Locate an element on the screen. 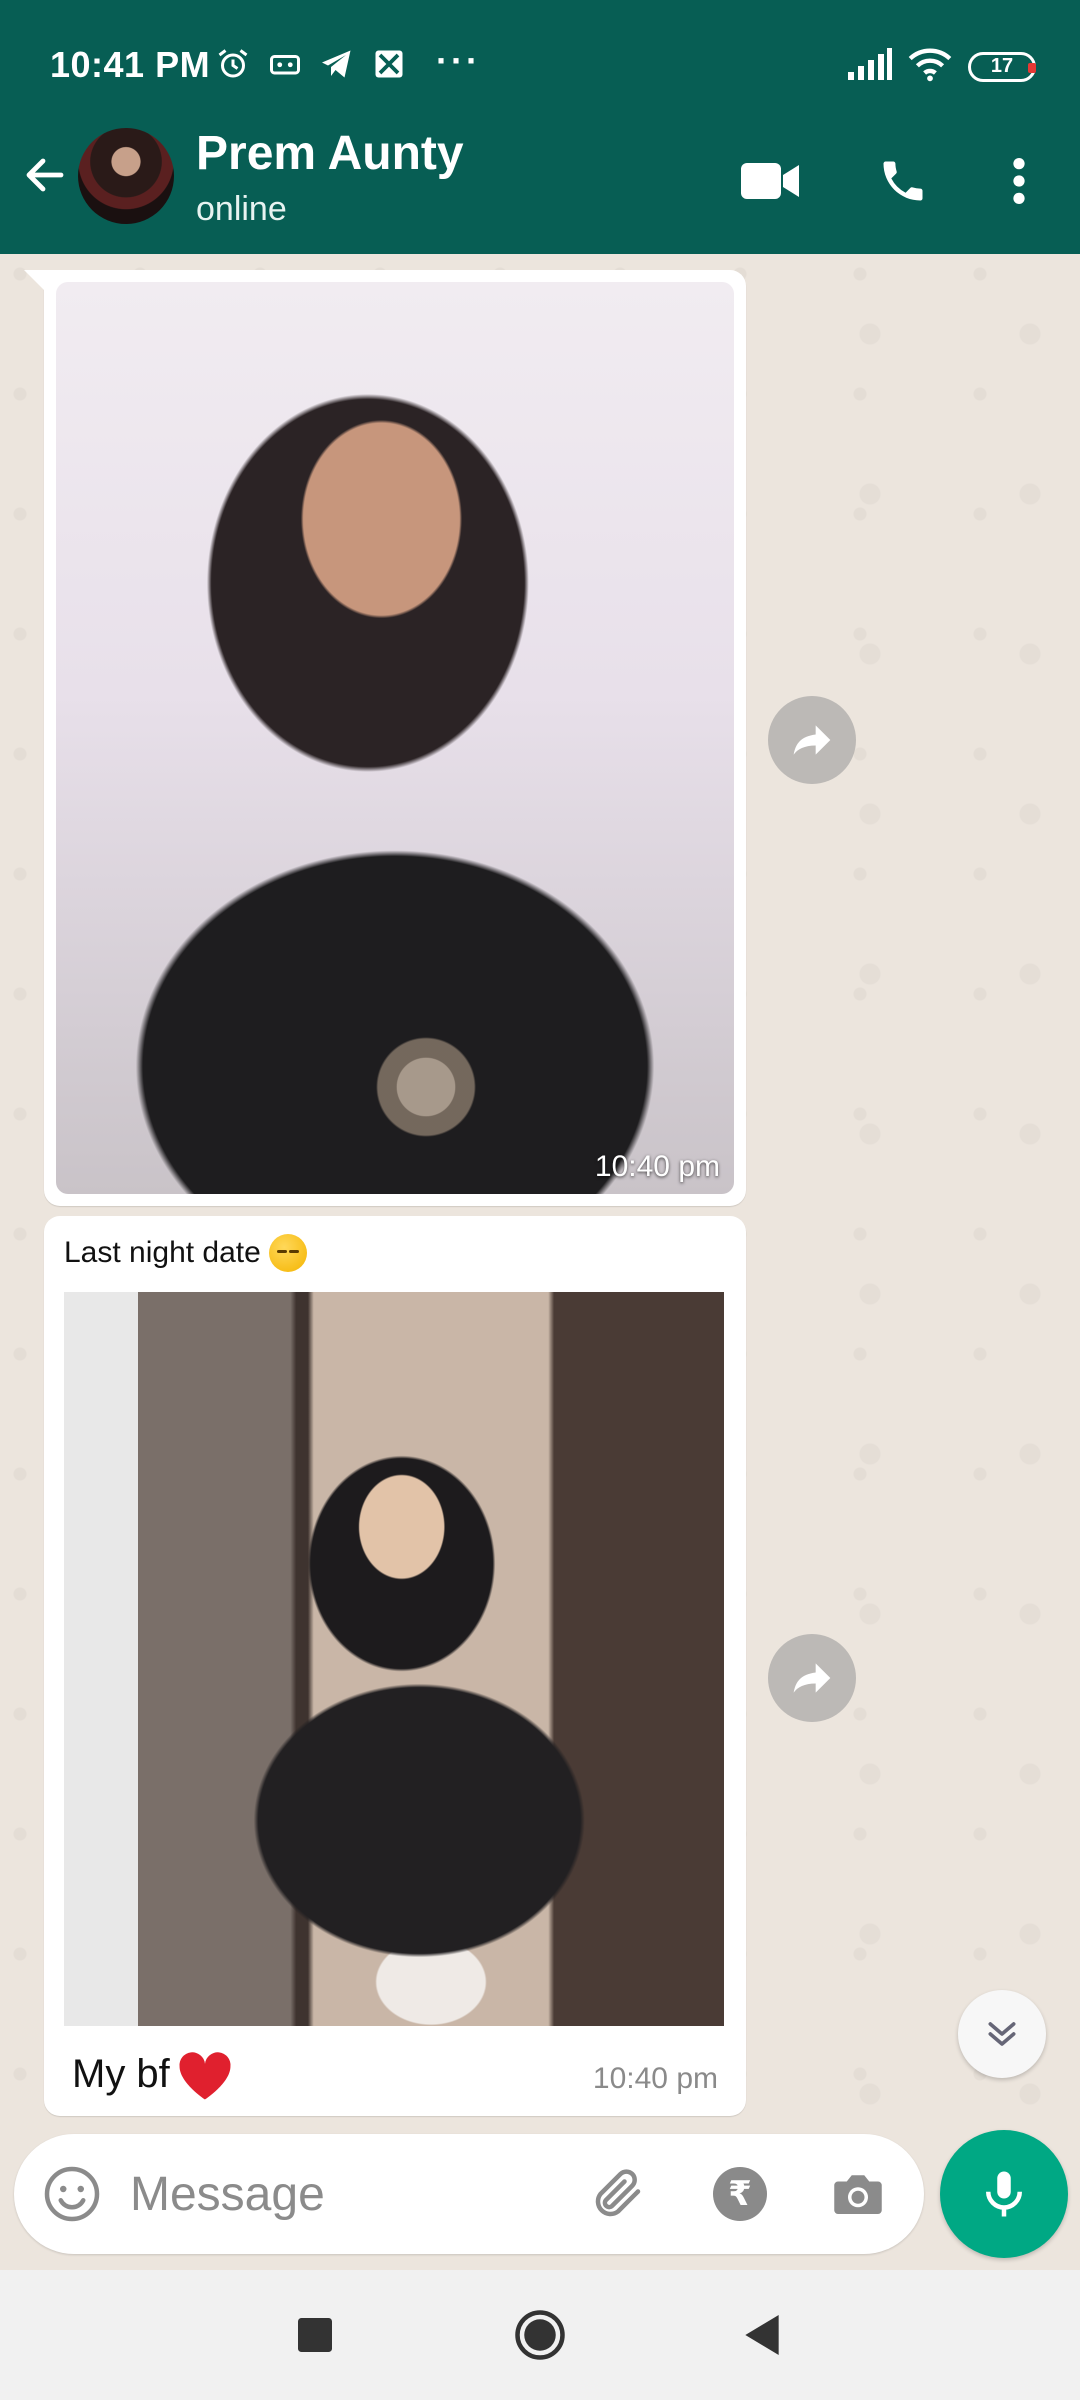  bubble-tail is located at coordinates (35, 281).